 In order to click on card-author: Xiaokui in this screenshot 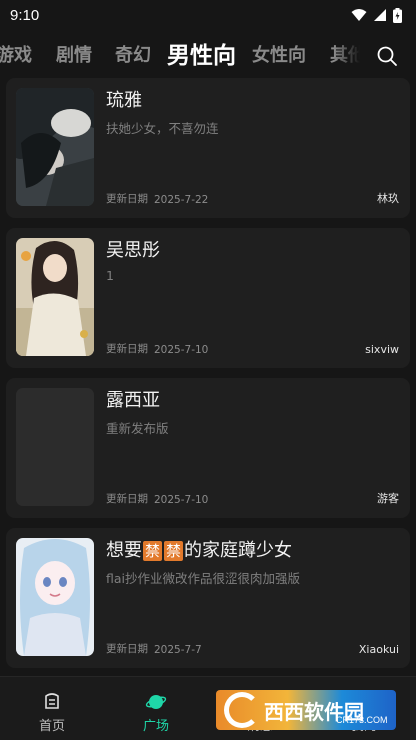, I will do `click(378, 649)`.